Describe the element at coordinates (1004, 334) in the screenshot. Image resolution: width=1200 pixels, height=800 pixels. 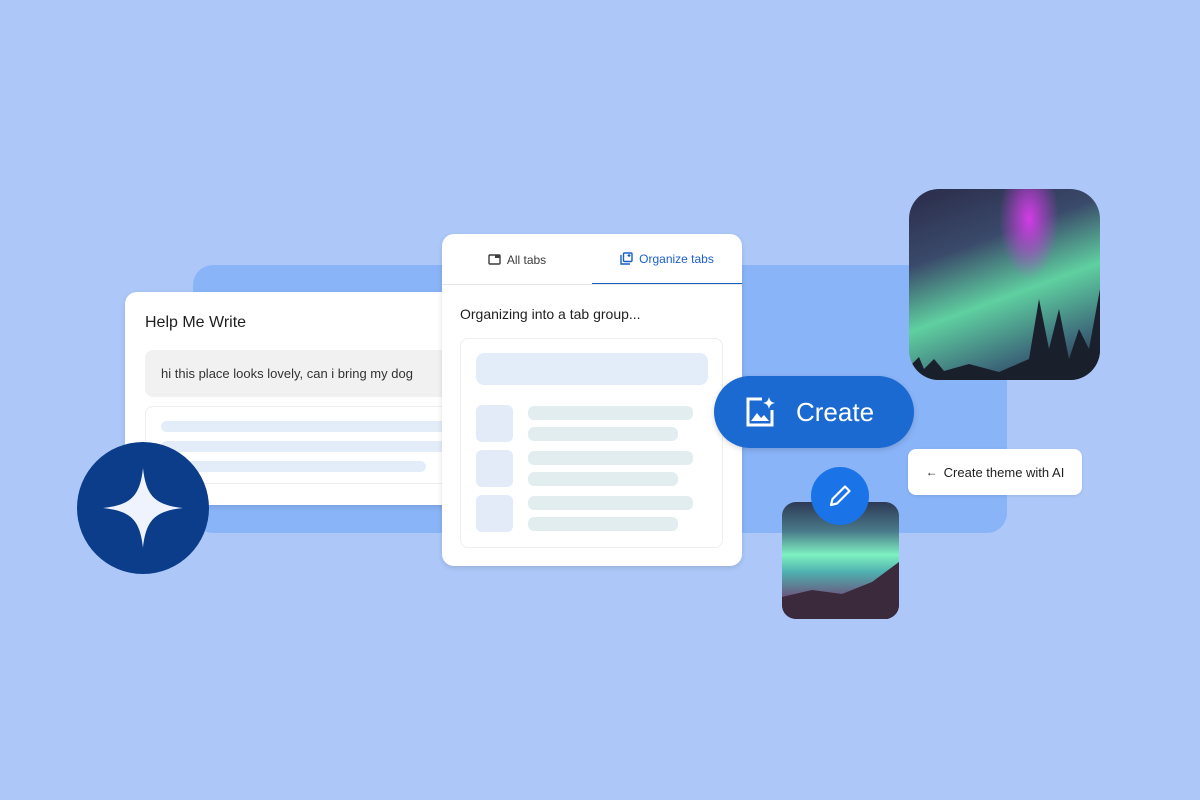
I see `tree-silhouette-icon` at that location.